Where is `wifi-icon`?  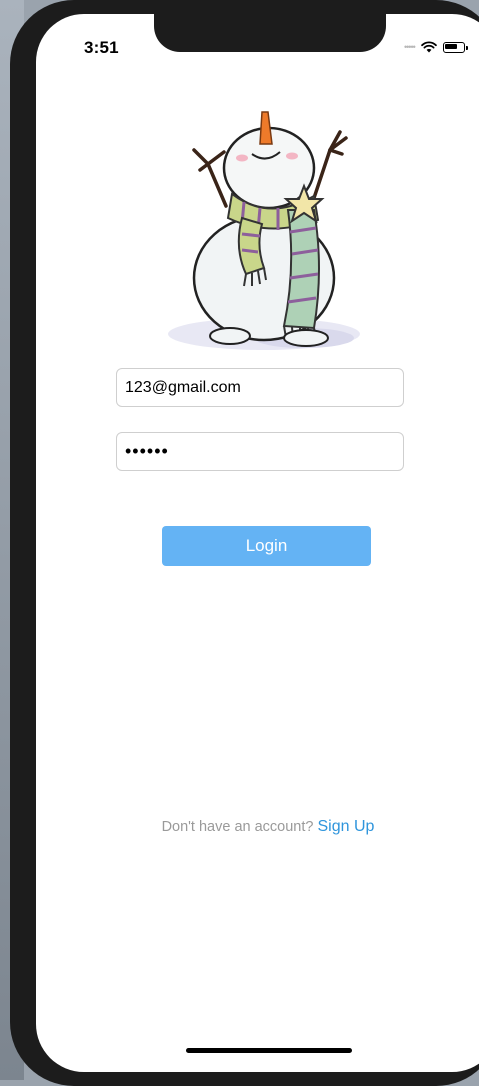 wifi-icon is located at coordinates (428, 47).